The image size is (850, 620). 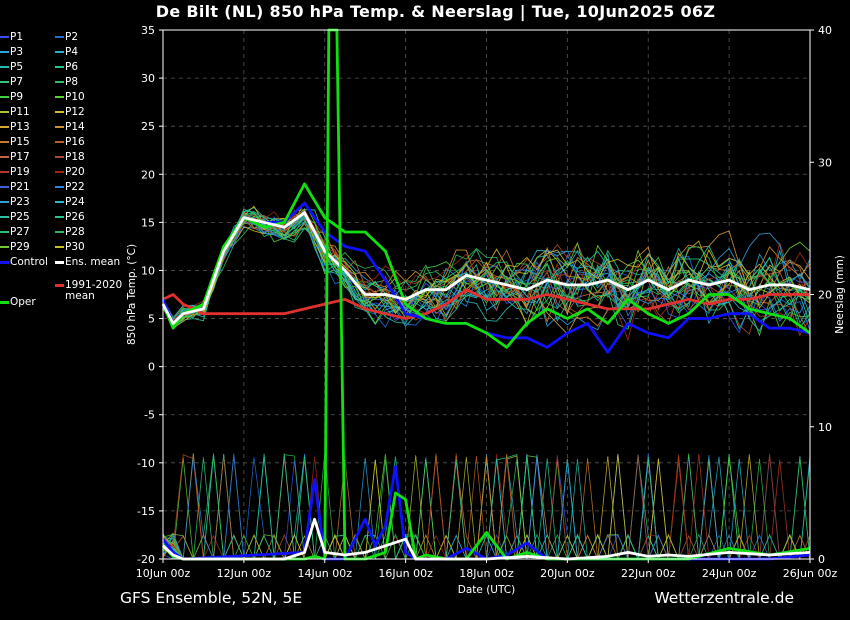 I want to click on legend-label: P20, so click(x=75, y=172).